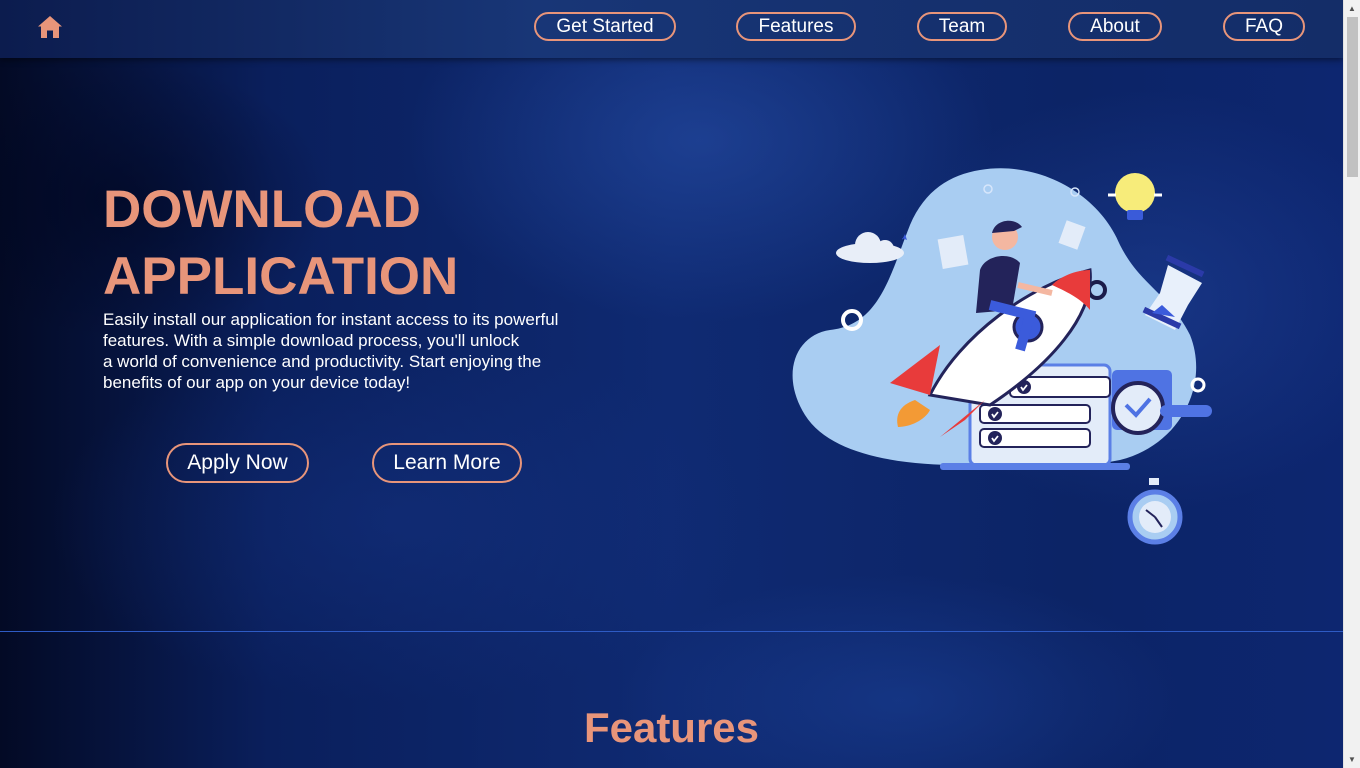 The height and width of the screenshot is (768, 1360). Describe the element at coordinates (1264, 26) in the screenshot. I see `nav-link-faq: FAQ` at that location.